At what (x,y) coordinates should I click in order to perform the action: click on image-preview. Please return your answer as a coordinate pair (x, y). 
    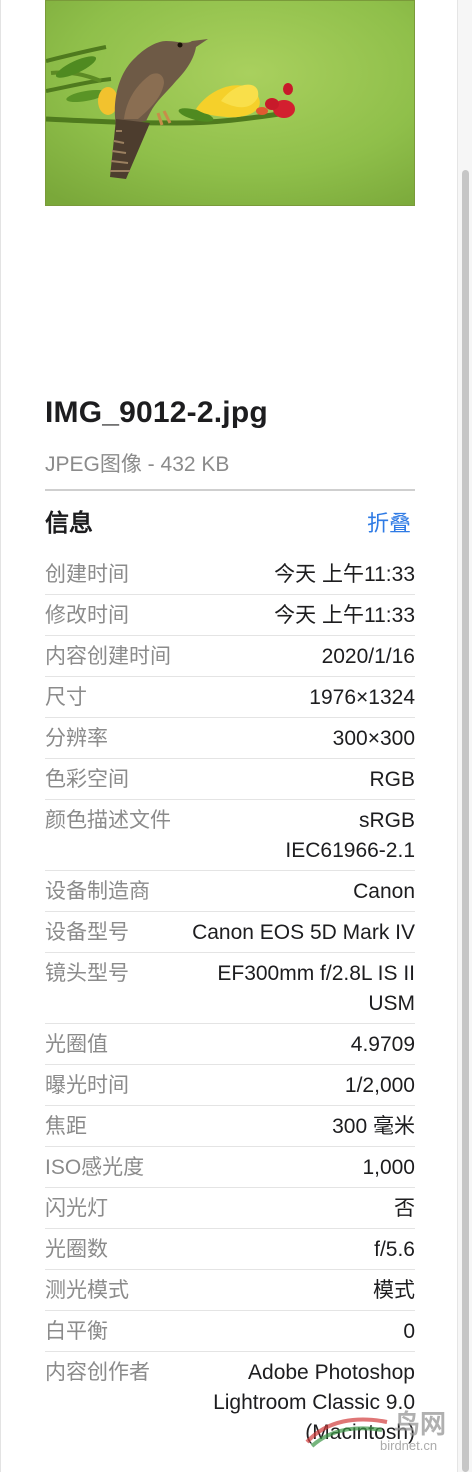
    Looking at the image, I should click on (230, 103).